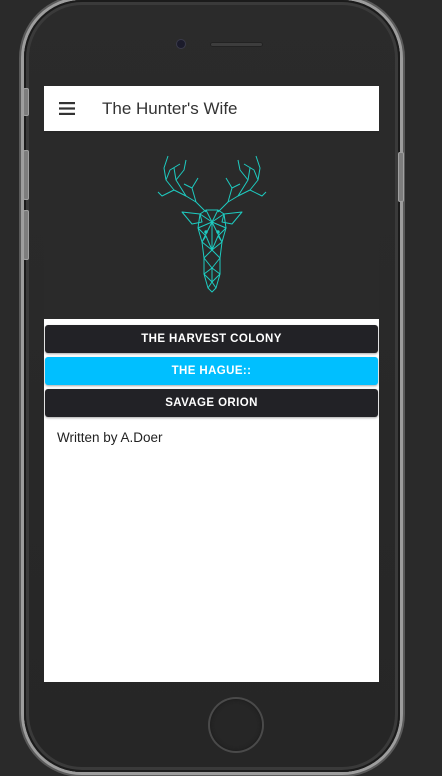 The height and width of the screenshot is (776, 442). What do you see at coordinates (110, 437) in the screenshot?
I see `author-credit: Written by A.Doer` at bounding box center [110, 437].